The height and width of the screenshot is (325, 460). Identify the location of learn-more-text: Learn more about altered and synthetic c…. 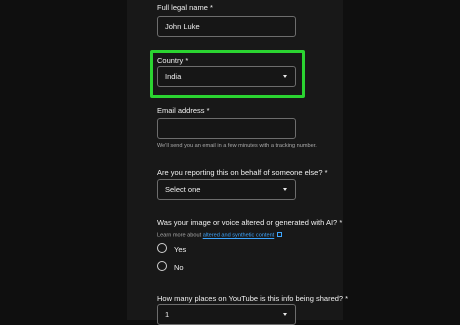
(220, 235).